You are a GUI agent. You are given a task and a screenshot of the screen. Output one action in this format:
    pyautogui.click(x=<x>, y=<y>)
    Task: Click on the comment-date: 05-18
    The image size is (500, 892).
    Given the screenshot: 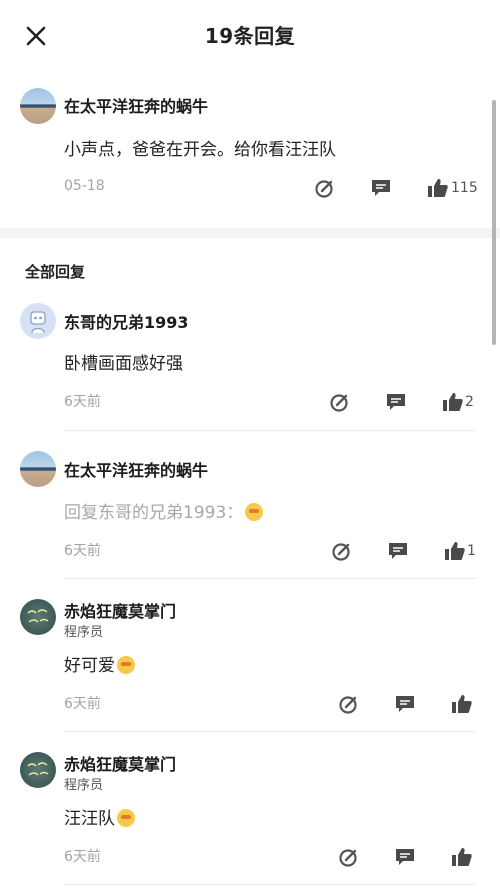 What is the action you would take?
    pyautogui.click(x=84, y=186)
    